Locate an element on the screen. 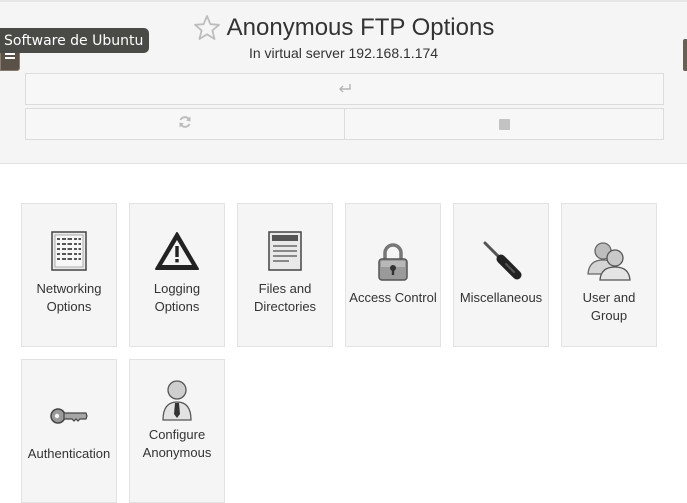 The image size is (687, 503). warning-icon is located at coordinates (177, 253).